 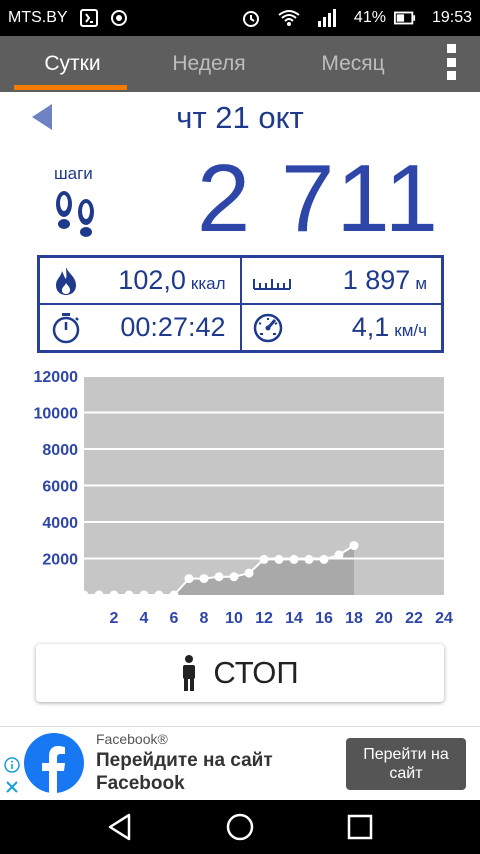 I want to click on home-nav-icon, so click(x=240, y=827).